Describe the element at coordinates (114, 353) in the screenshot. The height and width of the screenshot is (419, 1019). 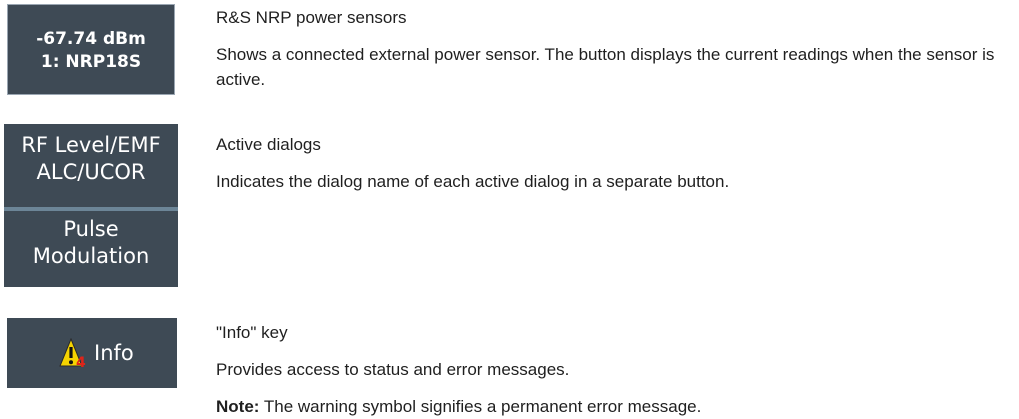
I see `info-label: Info` at that location.